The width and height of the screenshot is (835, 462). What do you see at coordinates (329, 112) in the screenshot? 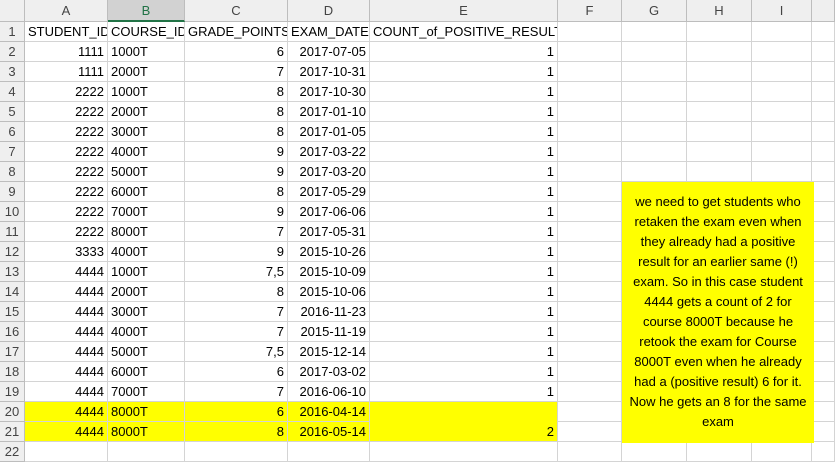
I see `data-cell: 2017-01-10` at bounding box center [329, 112].